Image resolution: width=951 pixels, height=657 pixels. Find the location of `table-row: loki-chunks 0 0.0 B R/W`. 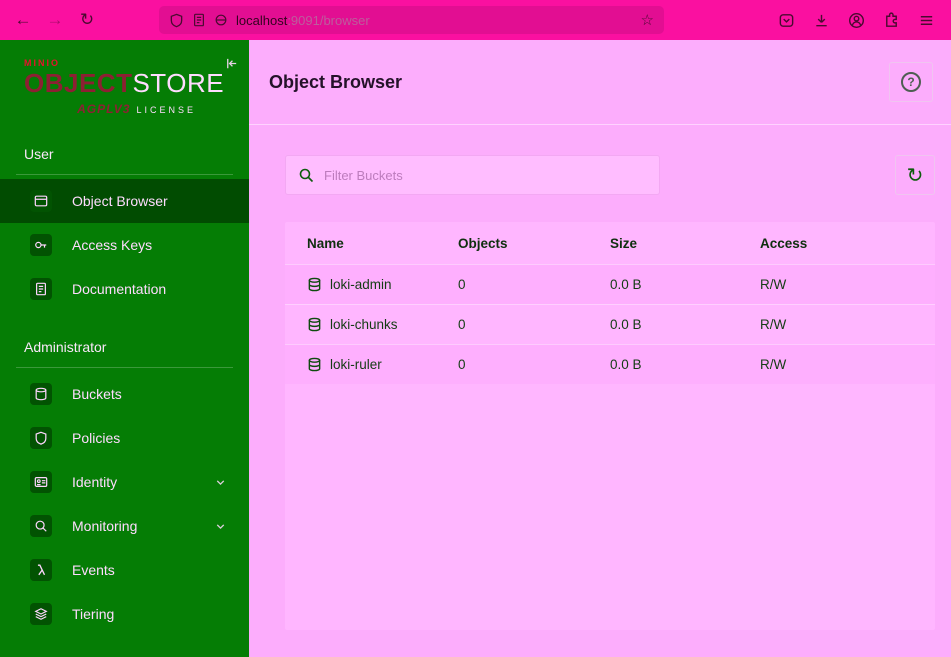

table-row: loki-chunks 0 0.0 B R/W is located at coordinates (610, 324).